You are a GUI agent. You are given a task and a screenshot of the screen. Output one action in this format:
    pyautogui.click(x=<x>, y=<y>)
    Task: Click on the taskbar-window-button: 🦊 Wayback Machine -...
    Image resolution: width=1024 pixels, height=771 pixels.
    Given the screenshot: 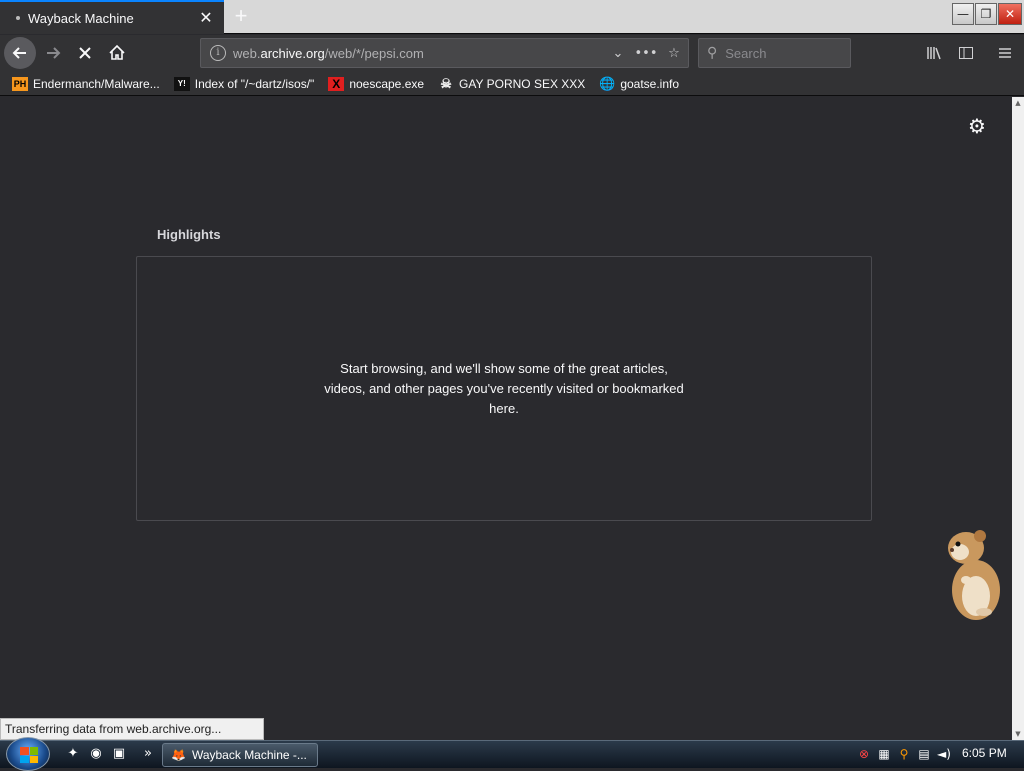 What is the action you would take?
    pyautogui.click(x=240, y=755)
    